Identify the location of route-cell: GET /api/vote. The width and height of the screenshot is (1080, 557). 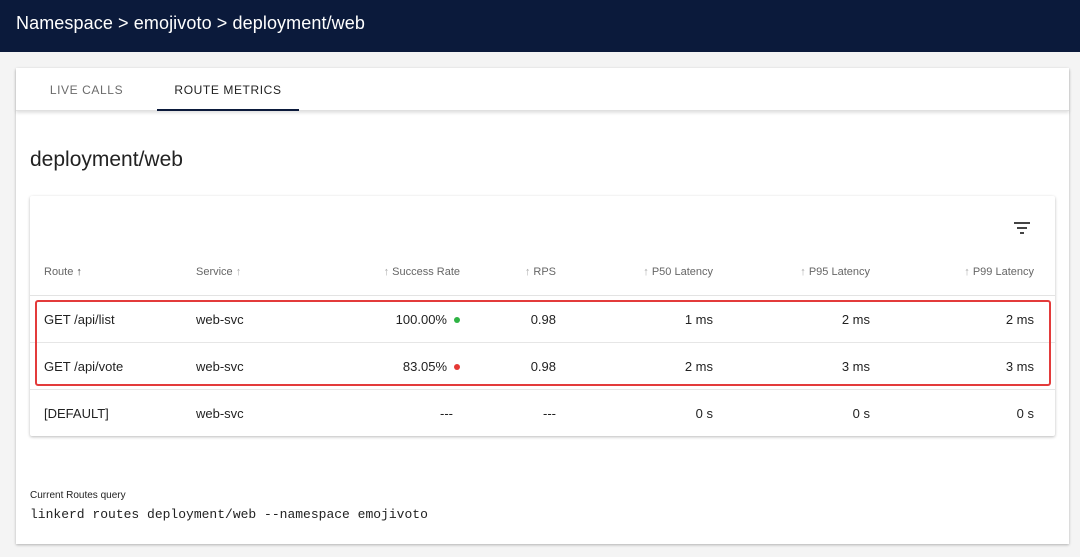
(84, 366).